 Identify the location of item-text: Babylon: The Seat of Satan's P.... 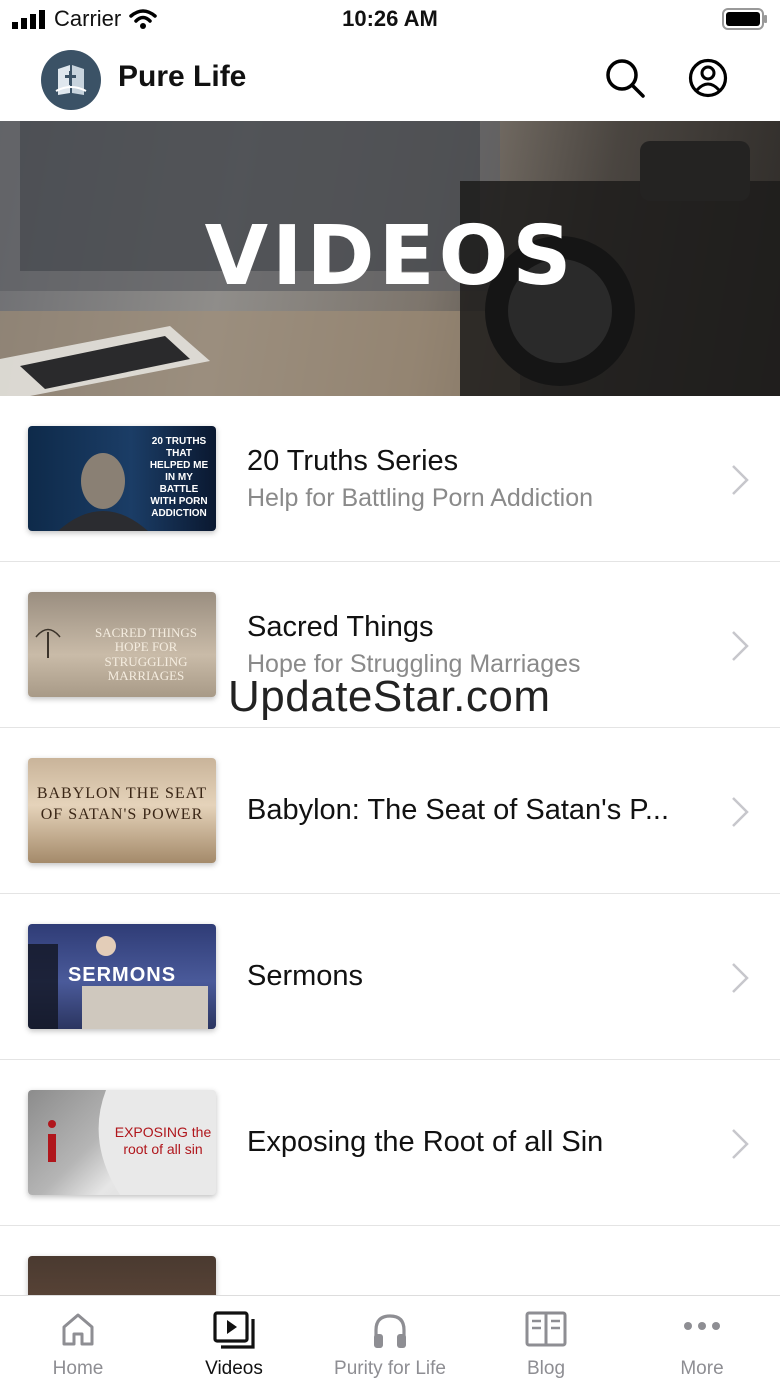
(473, 810).